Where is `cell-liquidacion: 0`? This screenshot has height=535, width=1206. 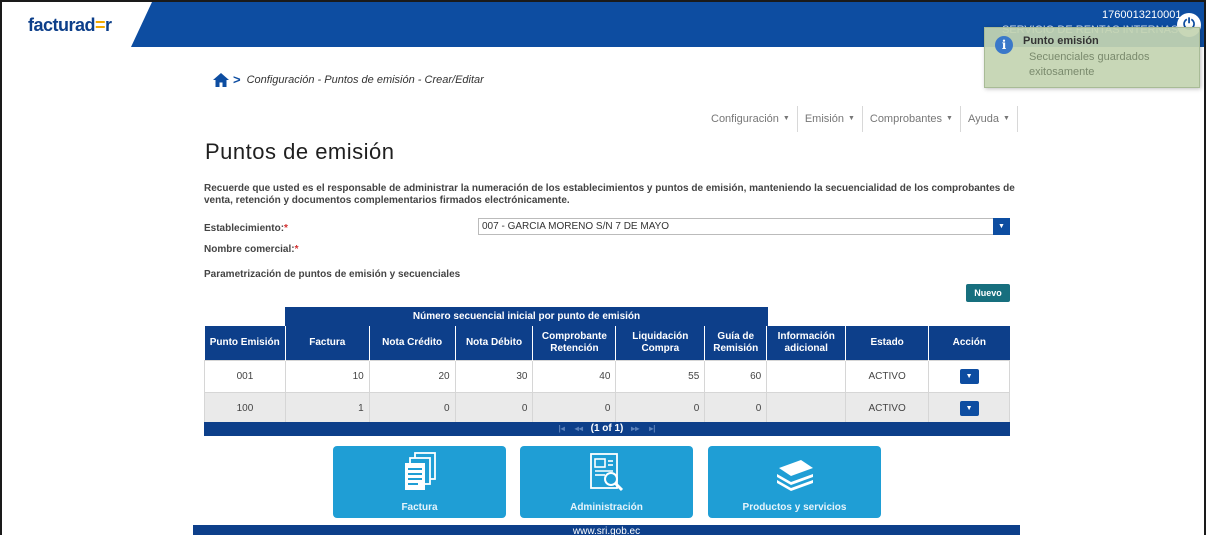
cell-liquidacion: 0 is located at coordinates (660, 408).